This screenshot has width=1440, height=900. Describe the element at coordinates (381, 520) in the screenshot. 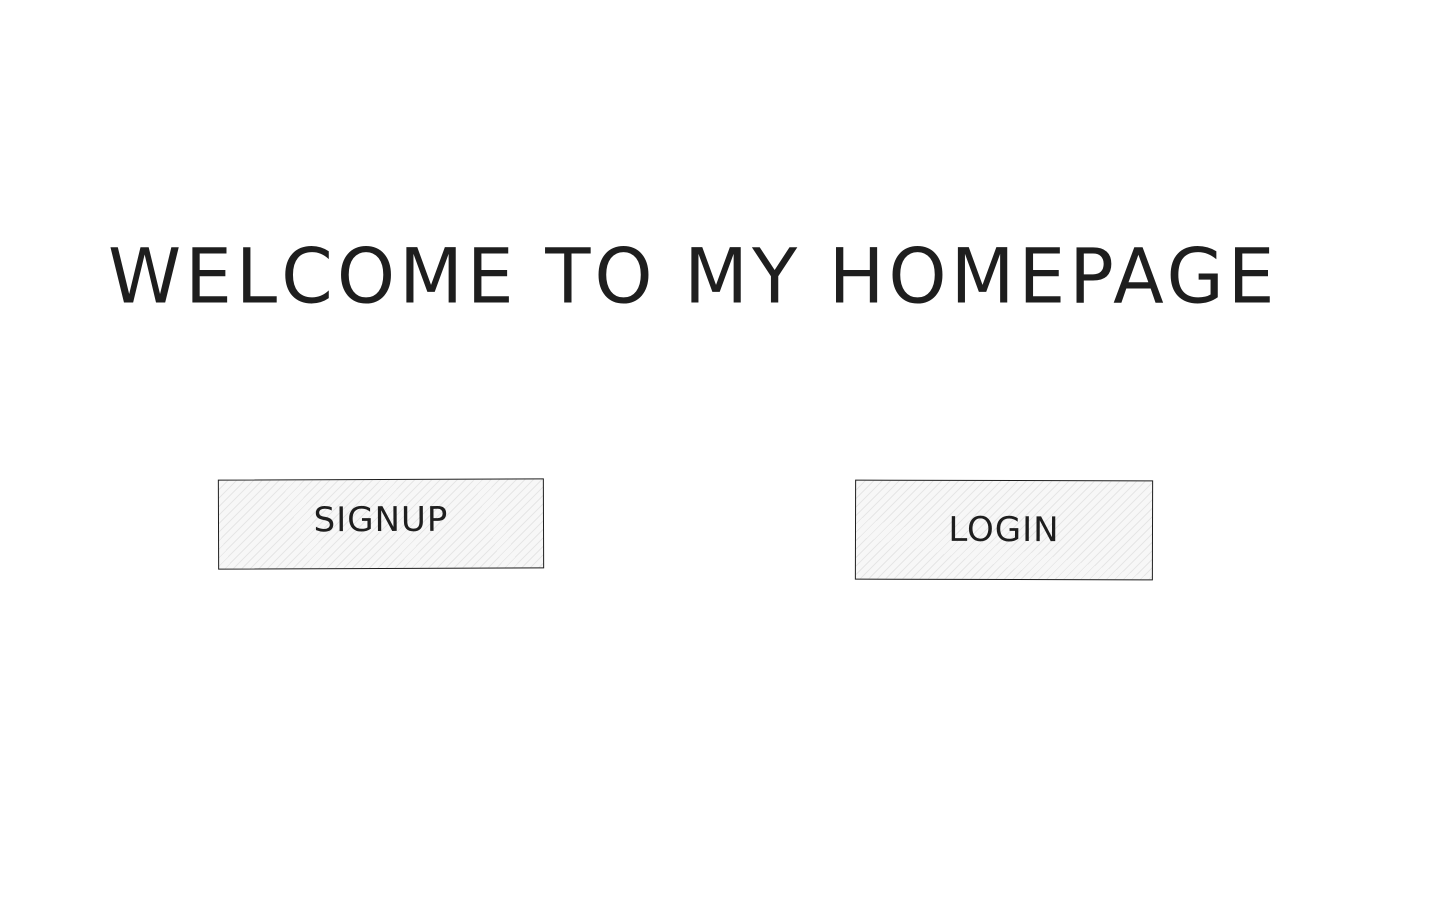

I see `signup-button-label: SIGNUP` at that location.